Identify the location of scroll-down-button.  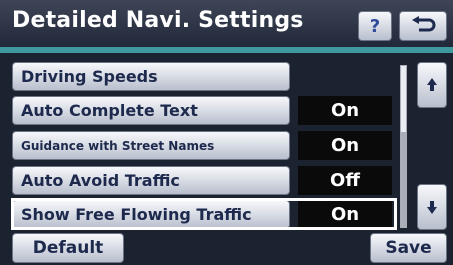
(432, 207).